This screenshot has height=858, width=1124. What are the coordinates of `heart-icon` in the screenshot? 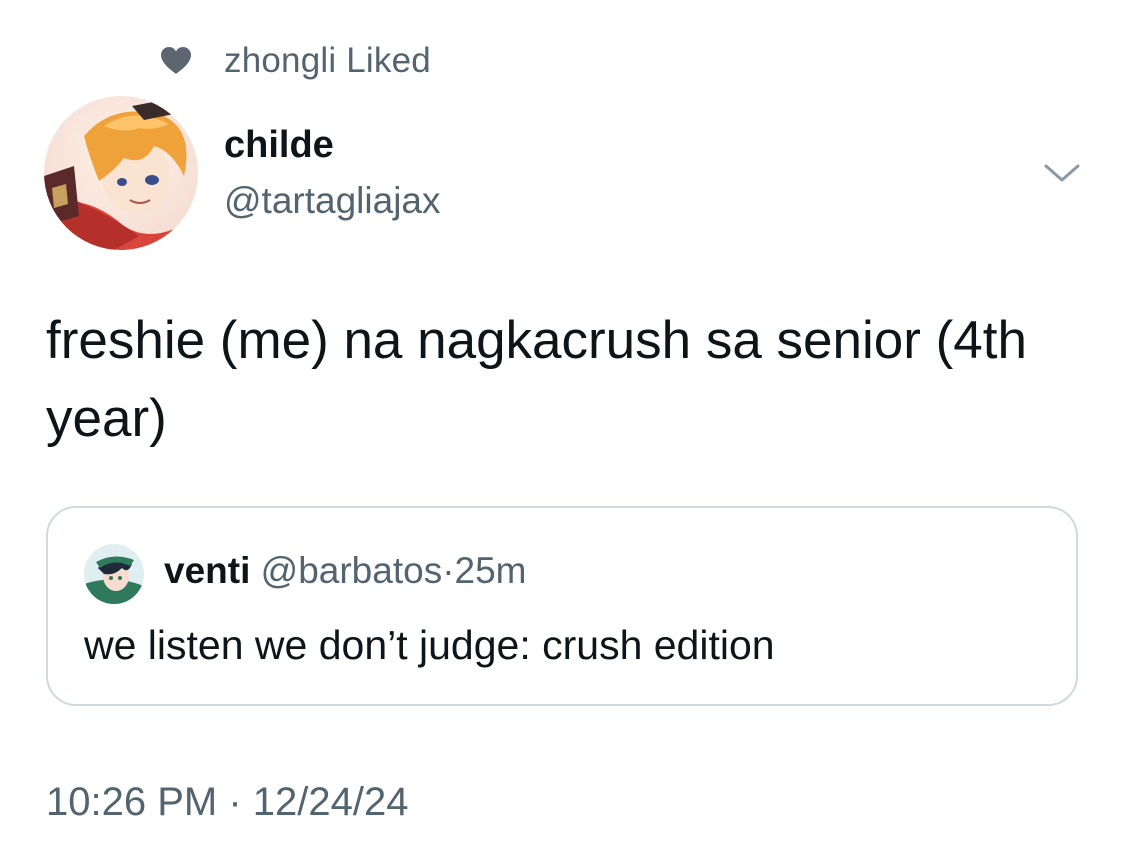 It's located at (176, 61).